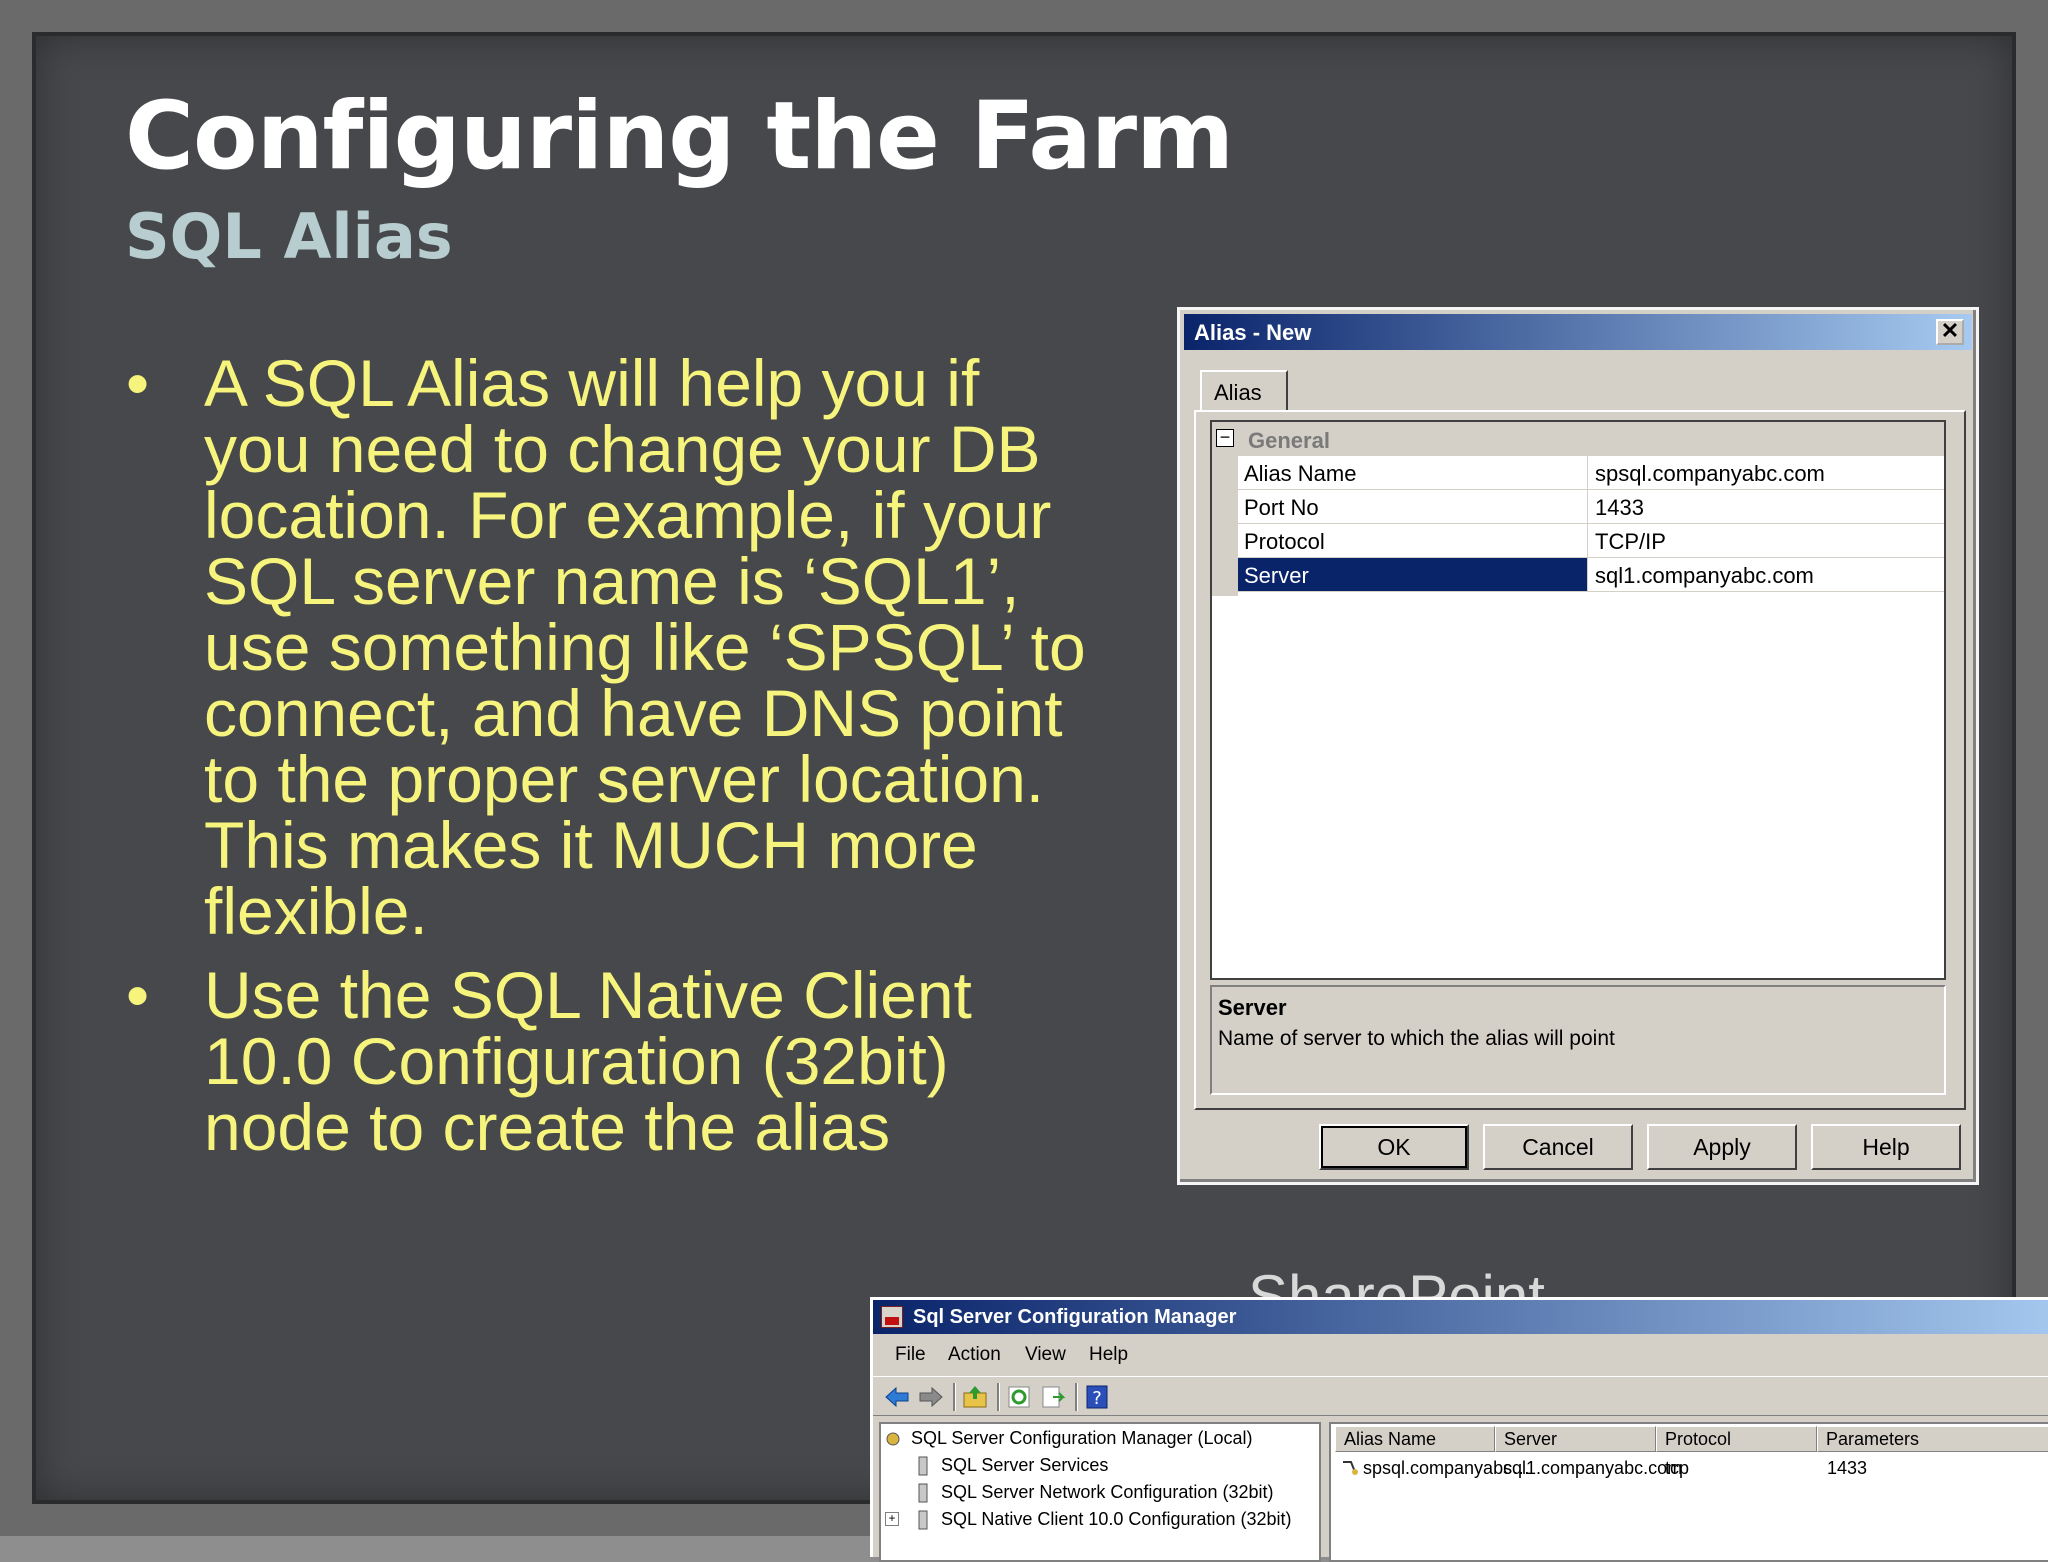 Image resolution: width=2048 pixels, height=1562 pixels. I want to click on tree-item-root: SQL Server Configuration Manager (Local), so click(1069, 1438).